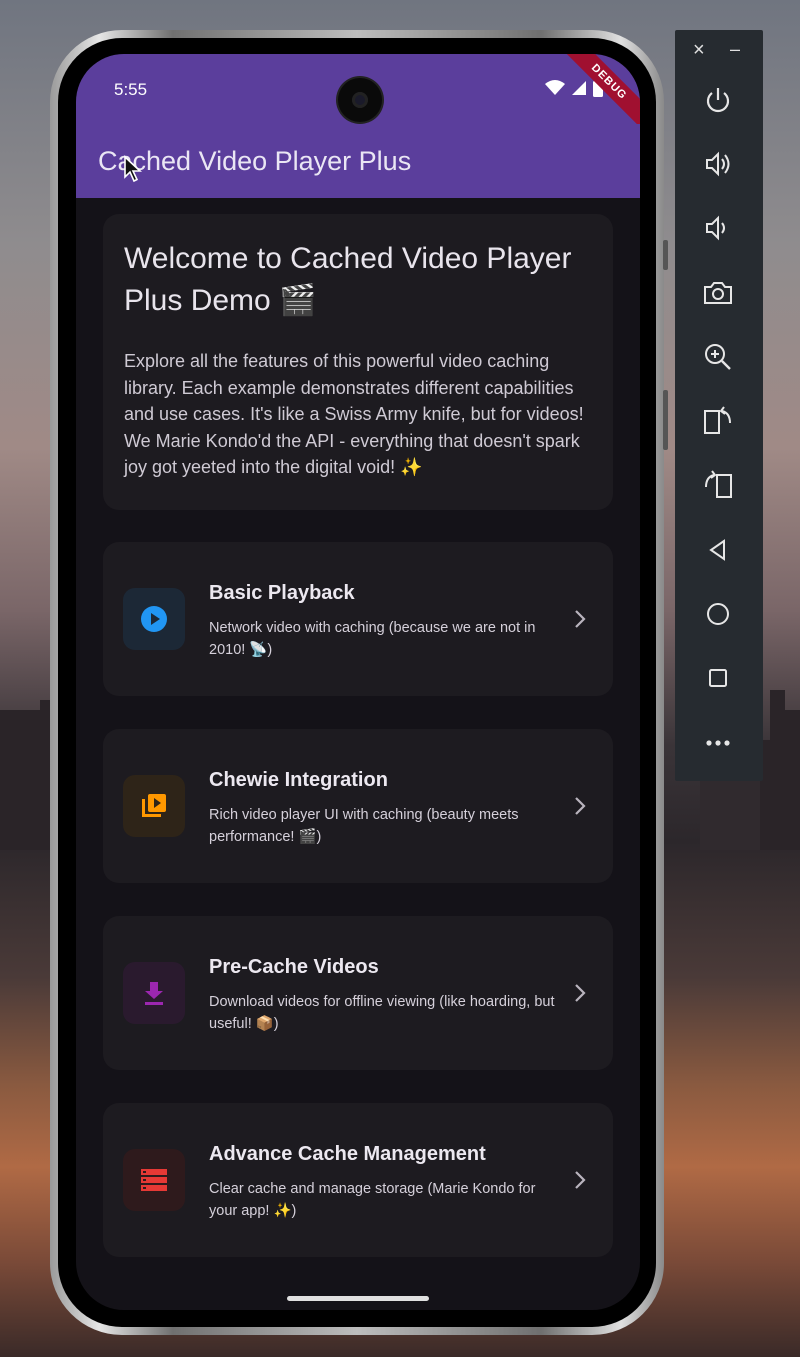 Image resolution: width=800 pixels, height=1357 pixels. Describe the element at coordinates (735, 49) in the screenshot. I see `minimize-window-button: –` at that location.